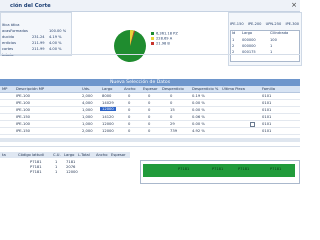  What do you see at coordinates (55, 37) in the screenshot?
I see `stats-row-pct: 4.19 %` at bounding box center [55, 37].